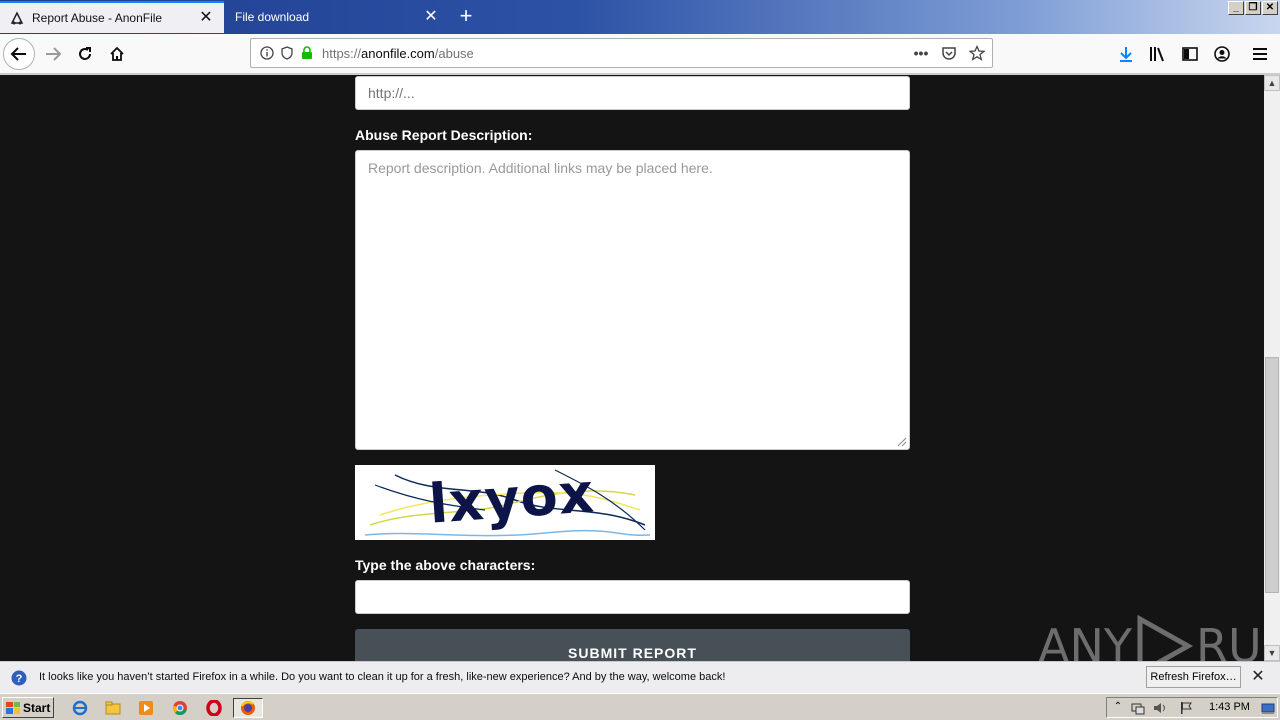  I want to click on page-scrollbar: ▲ ▼, so click(1272, 368).